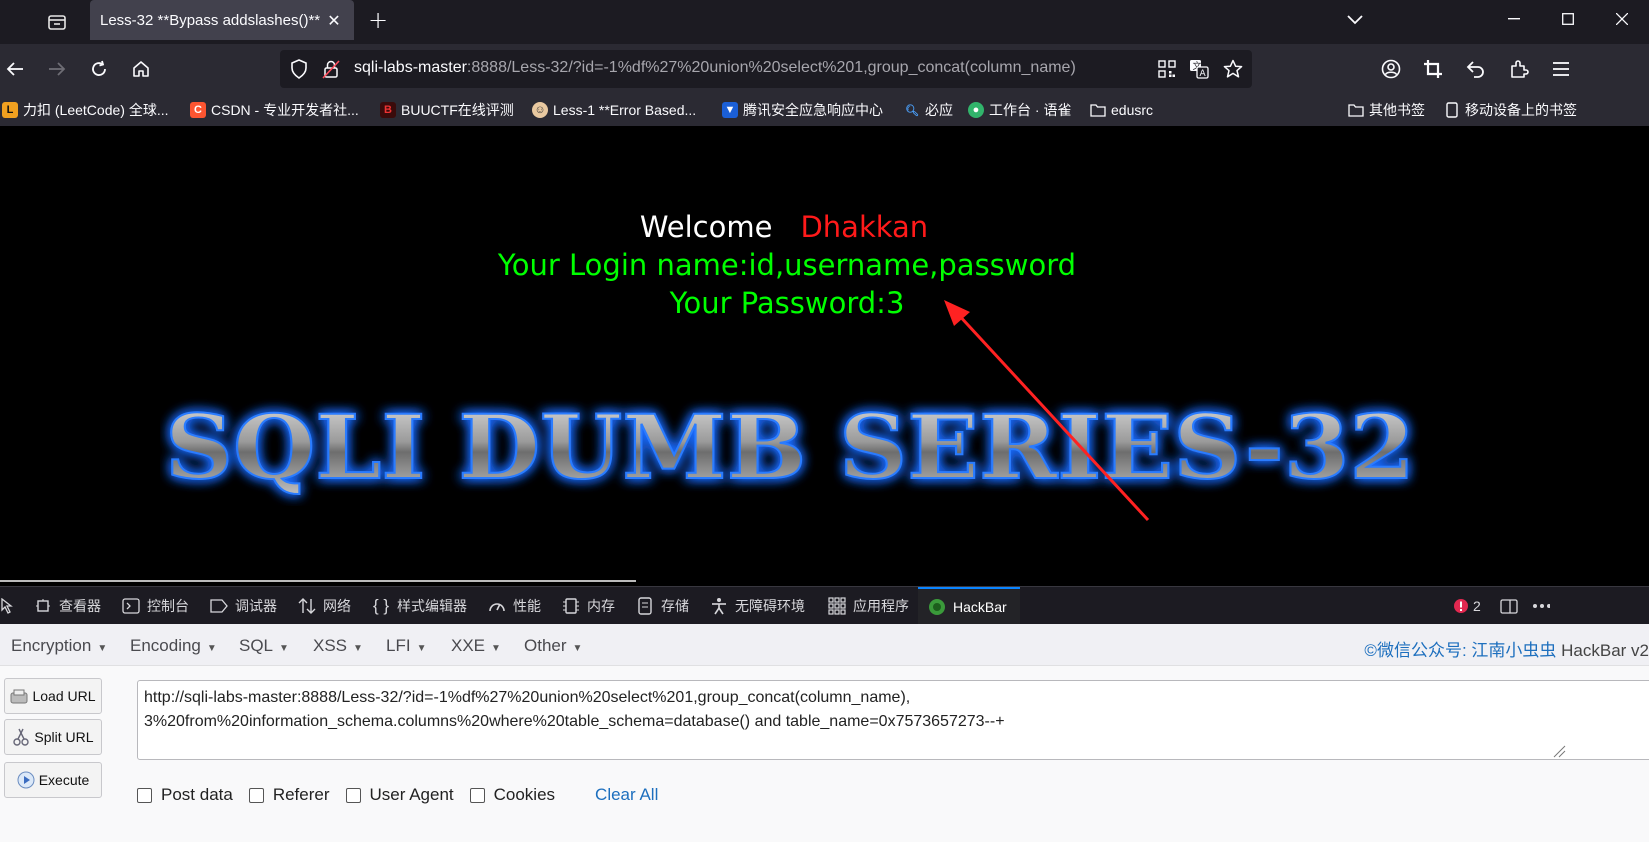 Image resolution: width=1649 pixels, height=842 pixels. What do you see at coordinates (334, 20) in the screenshot?
I see `close-tab-icon: ✕` at bounding box center [334, 20].